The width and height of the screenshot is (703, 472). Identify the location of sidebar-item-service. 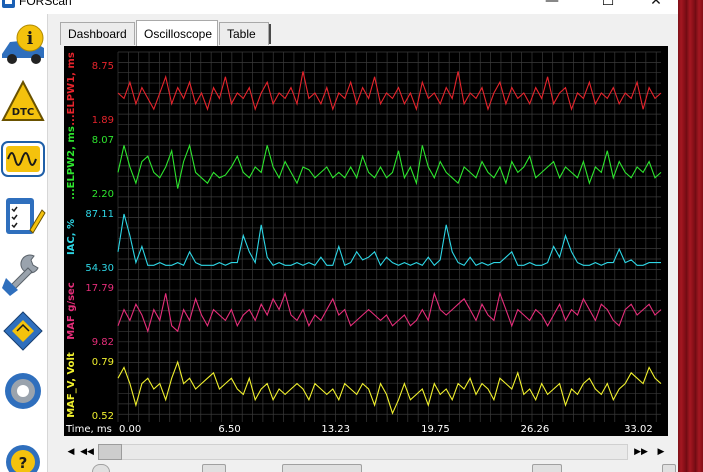
(23, 275).